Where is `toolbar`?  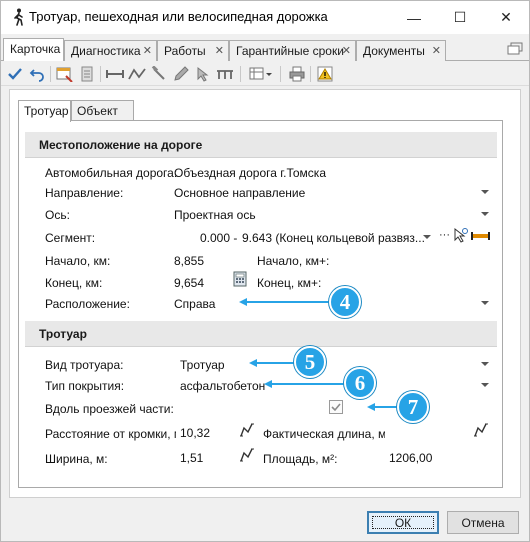 toolbar is located at coordinates (265, 74).